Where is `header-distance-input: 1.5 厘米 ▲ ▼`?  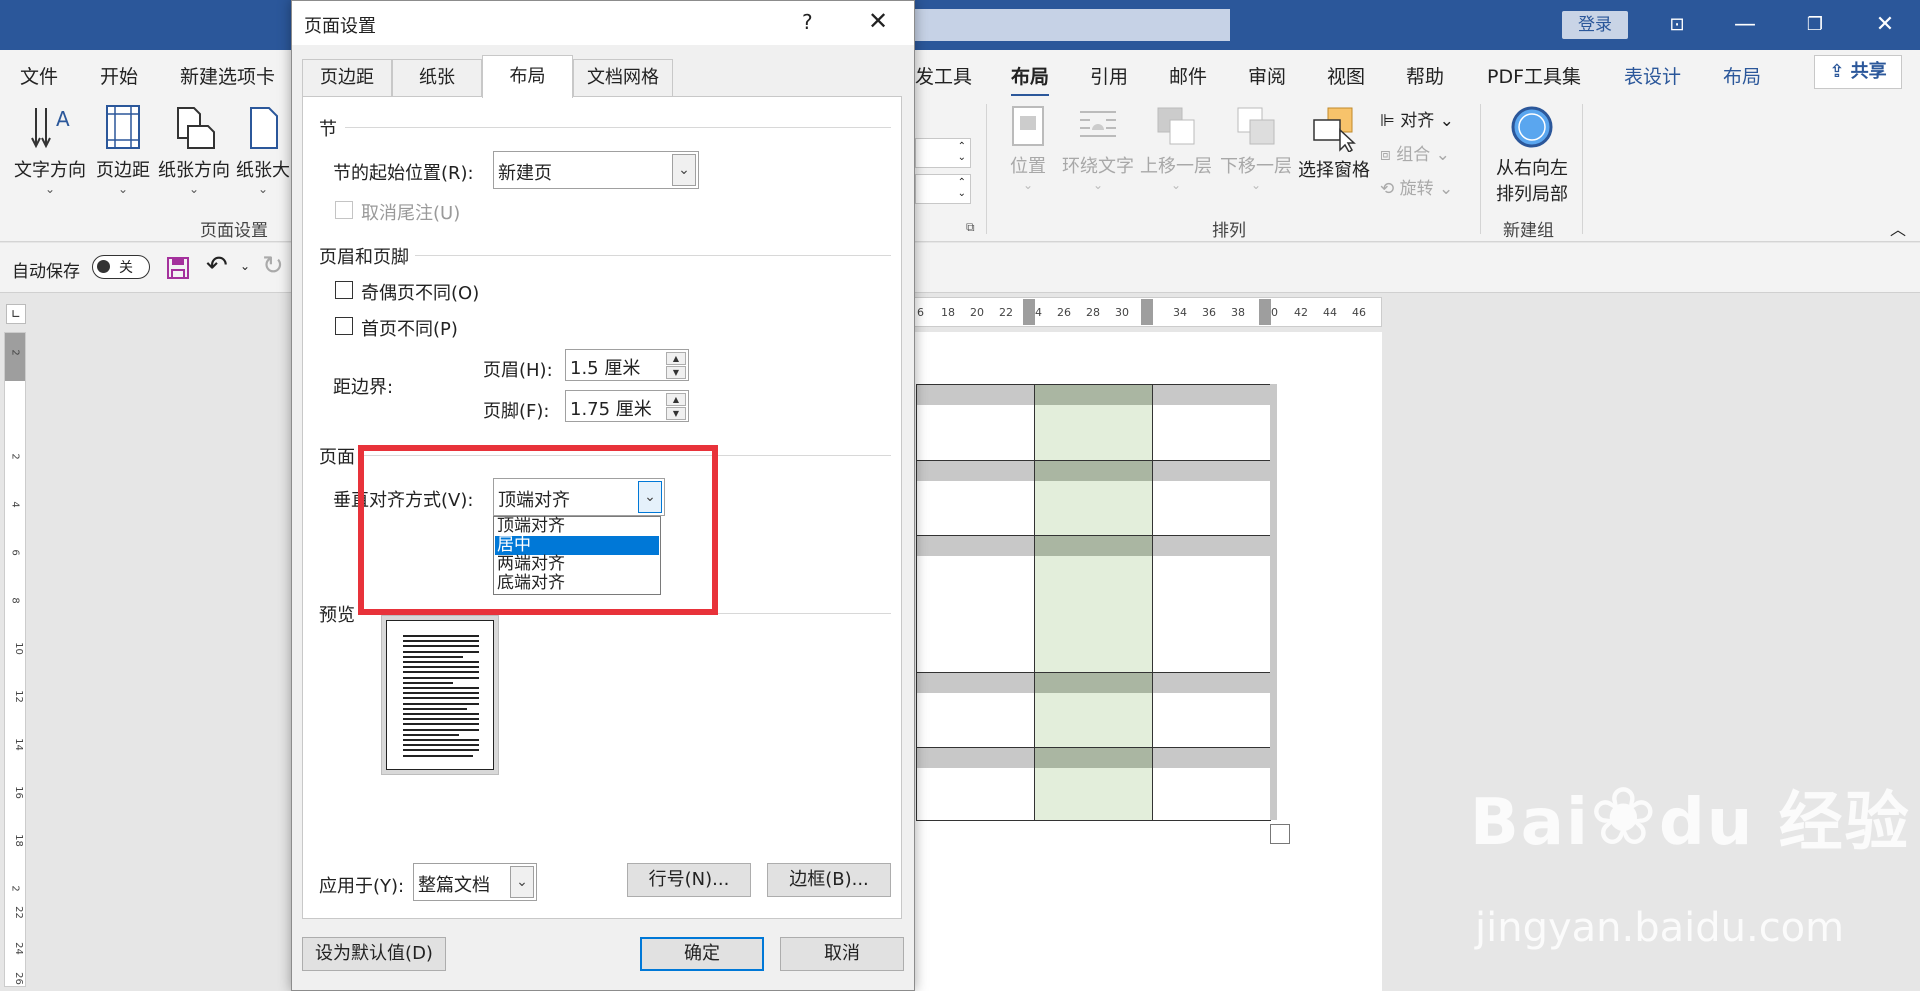
header-distance-input: 1.5 厘米 ▲ ▼ is located at coordinates (627, 365).